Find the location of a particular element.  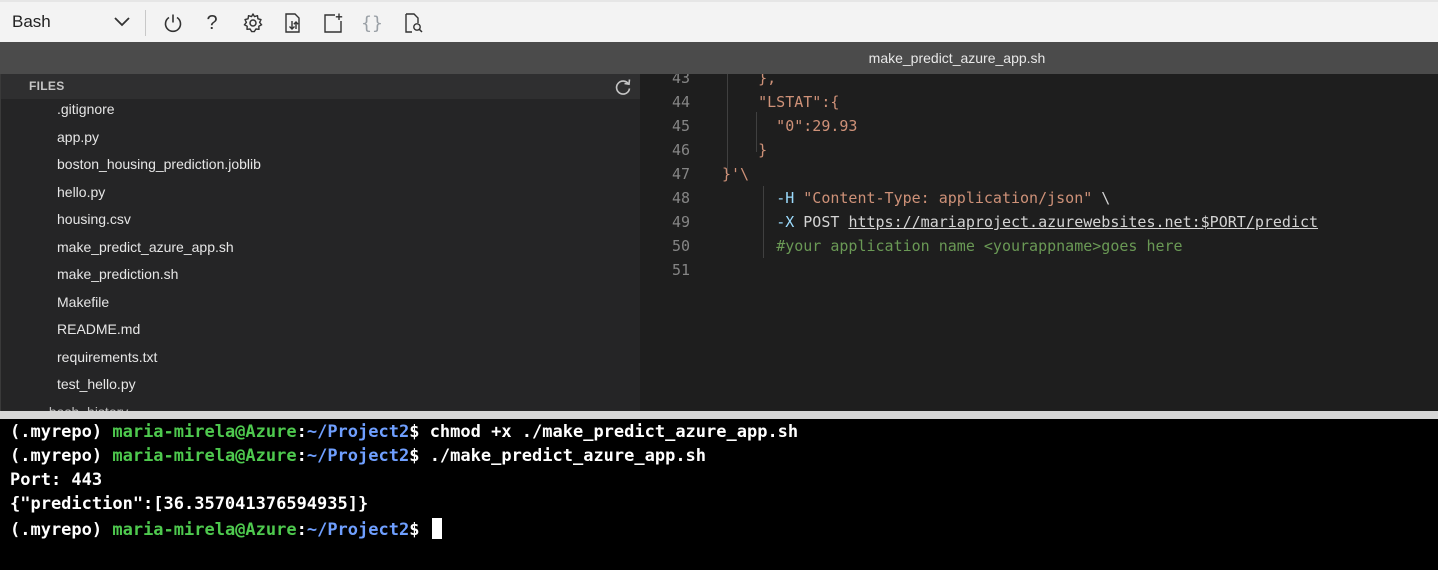

file-item-partial: .bash_history is located at coordinates (86, 408).